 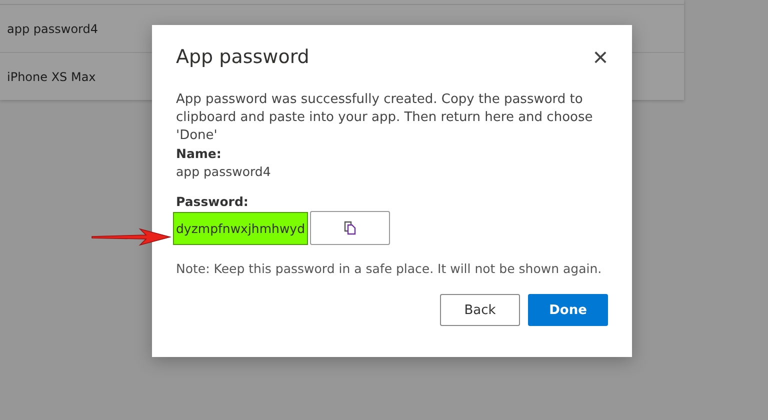 I want to click on done-button: Done, so click(x=568, y=310).